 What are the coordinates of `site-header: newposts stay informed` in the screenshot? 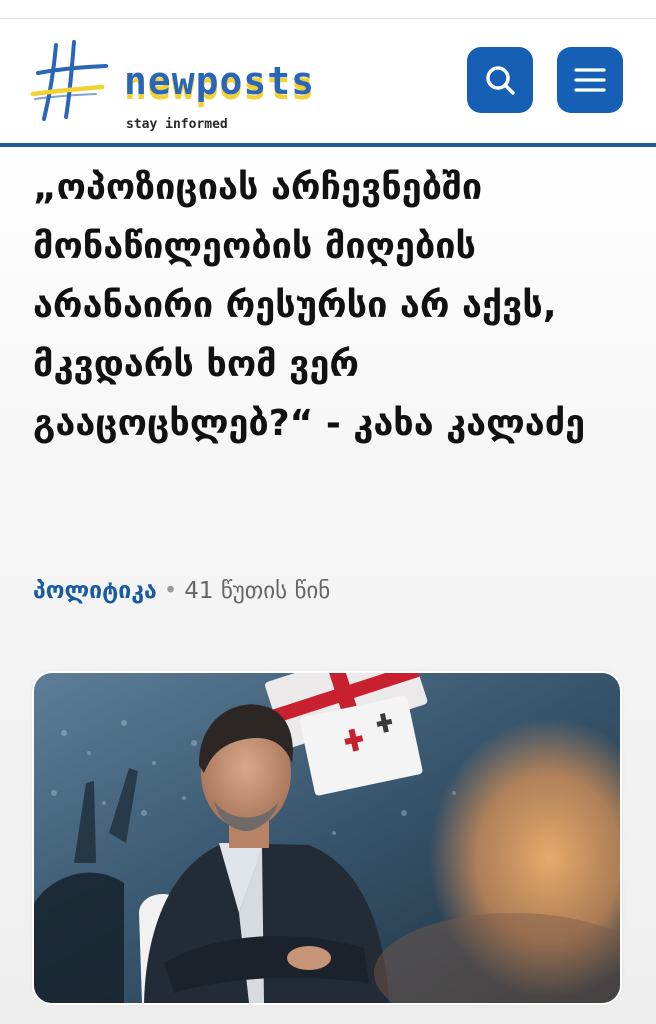 It's located at (328, 83).